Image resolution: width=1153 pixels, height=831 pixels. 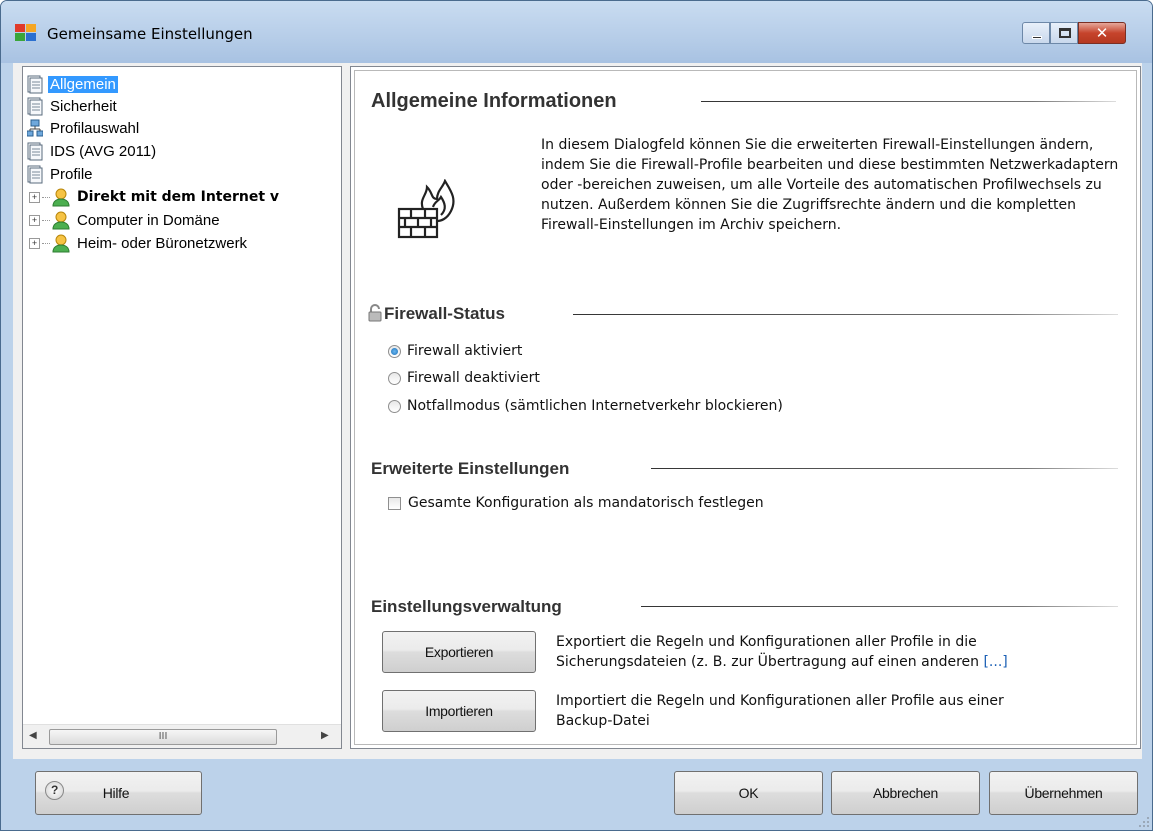 I want to click on firewall-icon, so click(x=426, y=209).